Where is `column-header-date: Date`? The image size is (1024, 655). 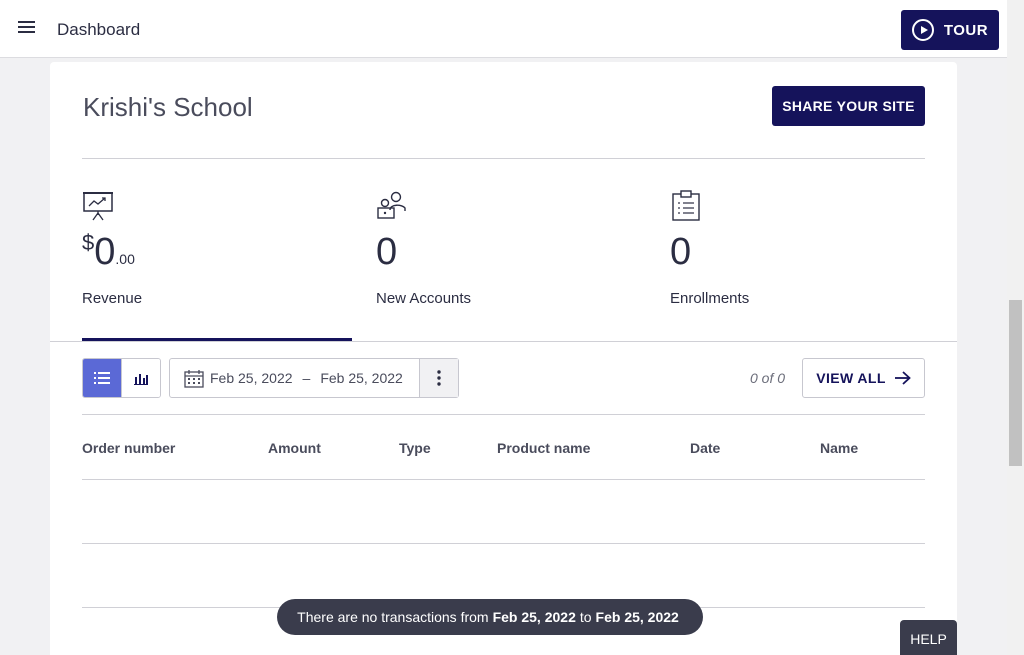
column-header-date: Date is located at coordinates (705, 448).